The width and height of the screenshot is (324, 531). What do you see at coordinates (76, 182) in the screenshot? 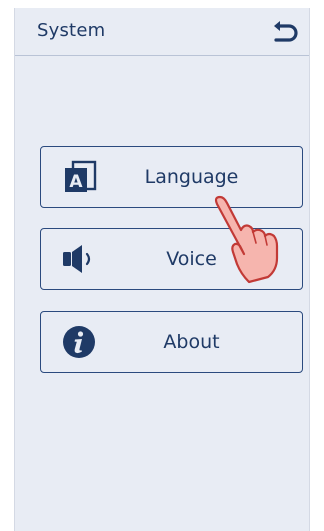
I see `svg-text: A` at bounding box center [76, 182].